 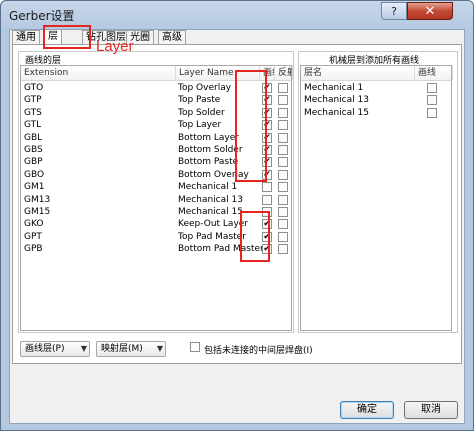 What do you see at coordinates (358, 73) in the screenshot?
I see `column-header-layer: 层名` at bounding box center [358, 73].